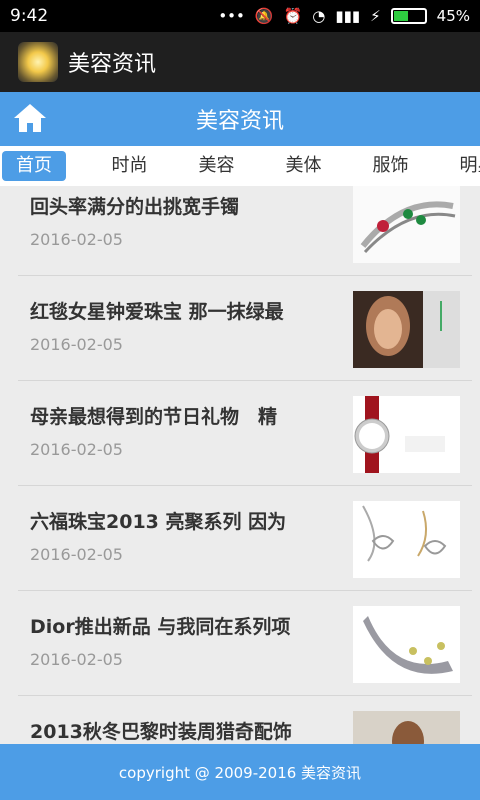 The height and width of the screenshot is (800, 480). Describe the element at coordinates (30, 118) in the screenshot. I see `home-icon` at that location.